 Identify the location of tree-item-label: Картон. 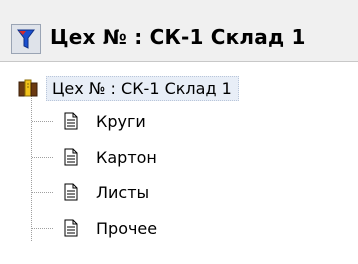
(126, 157).